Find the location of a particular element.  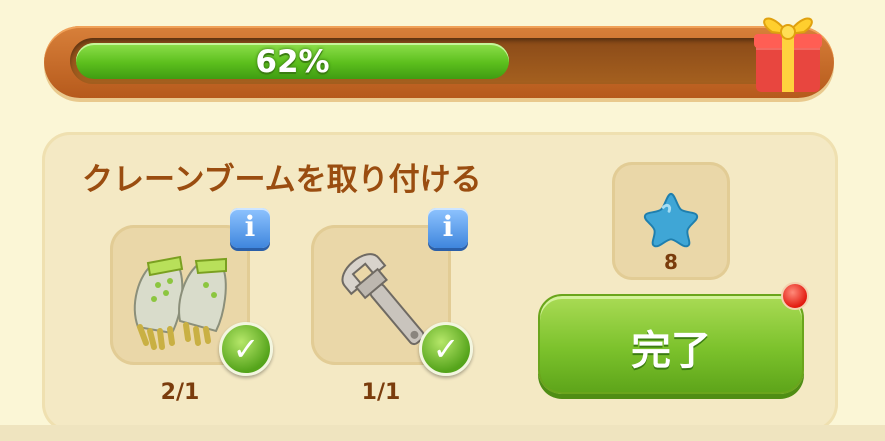

quest-title: クレーンブームを取り付ける is located at coordinates (282, 180).